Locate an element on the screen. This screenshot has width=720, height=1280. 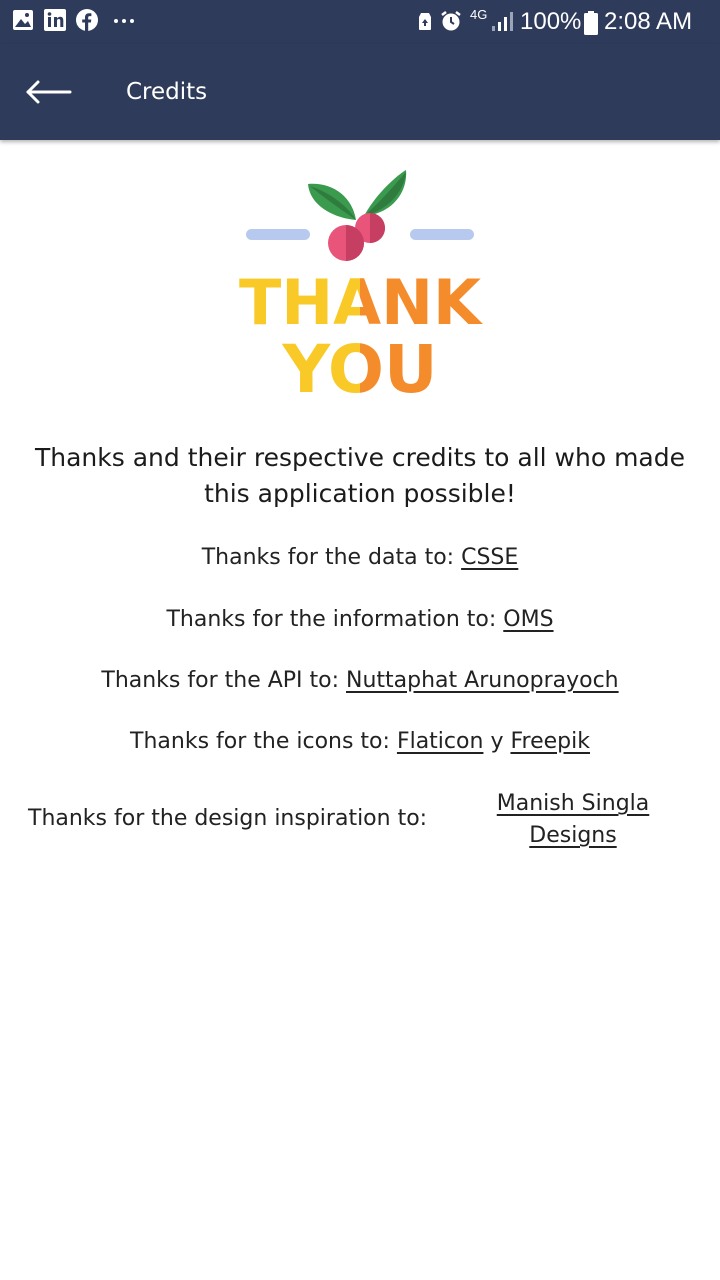
link-oms: OMS is located at coordinates (528, 619).